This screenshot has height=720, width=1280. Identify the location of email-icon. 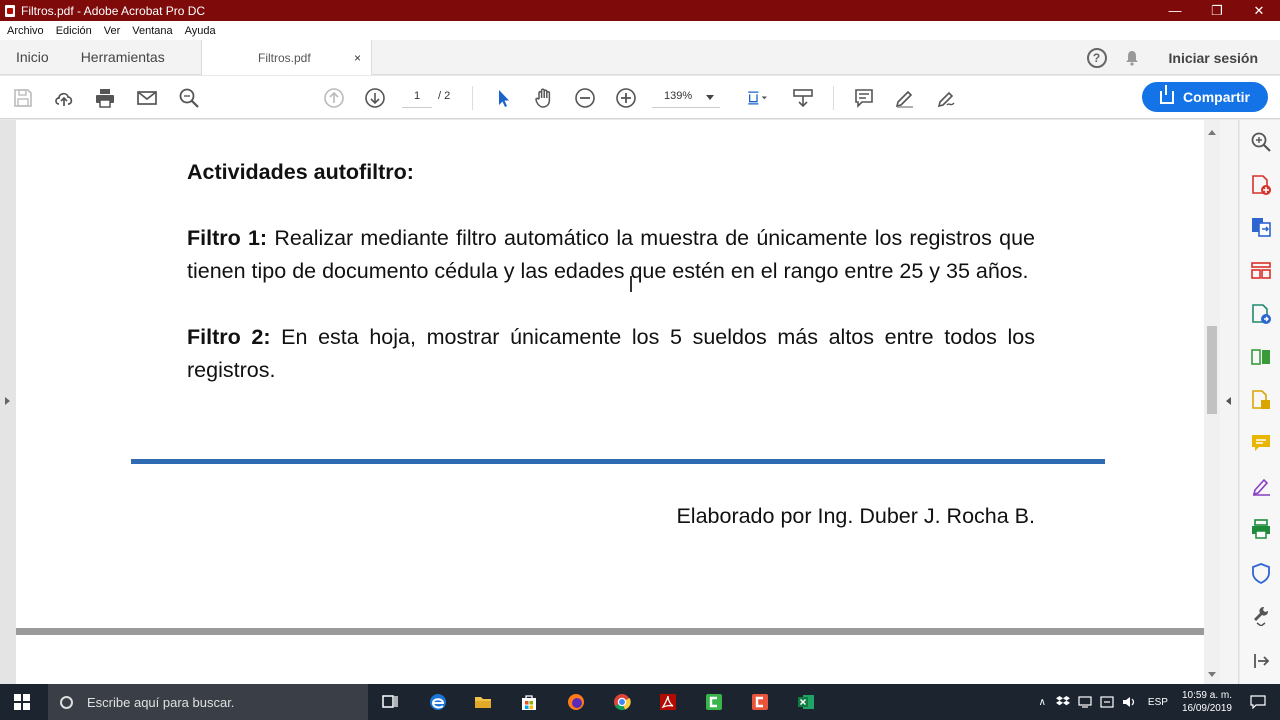
(147, 98).